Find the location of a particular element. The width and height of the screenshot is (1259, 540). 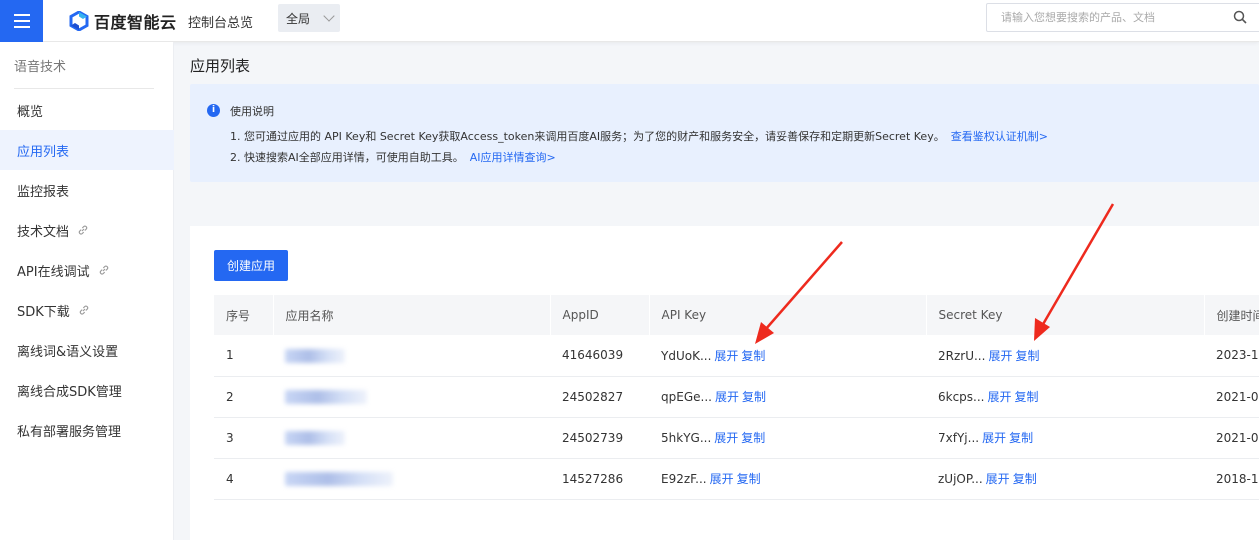

sidebar-item-label: 概览 is located at coordinates (30, 112).